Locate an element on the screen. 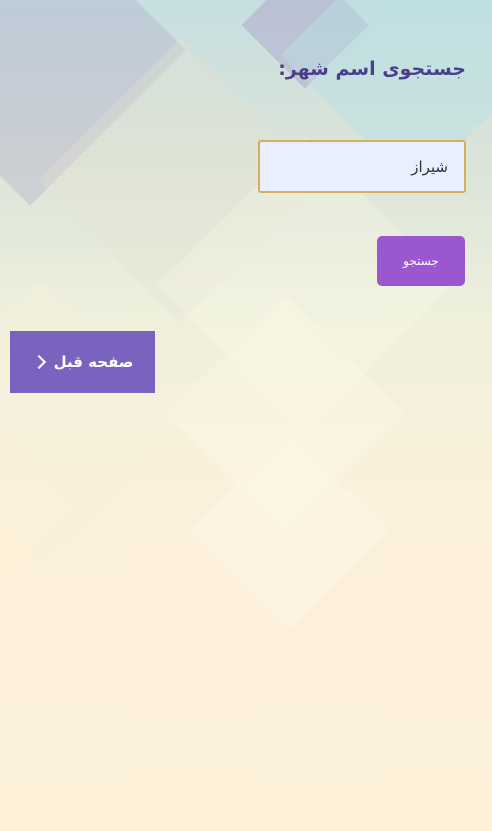 This screenshot has height=831, width=492. page-title: جستجوی اسم شهر: is located at coordinates (372, 69).